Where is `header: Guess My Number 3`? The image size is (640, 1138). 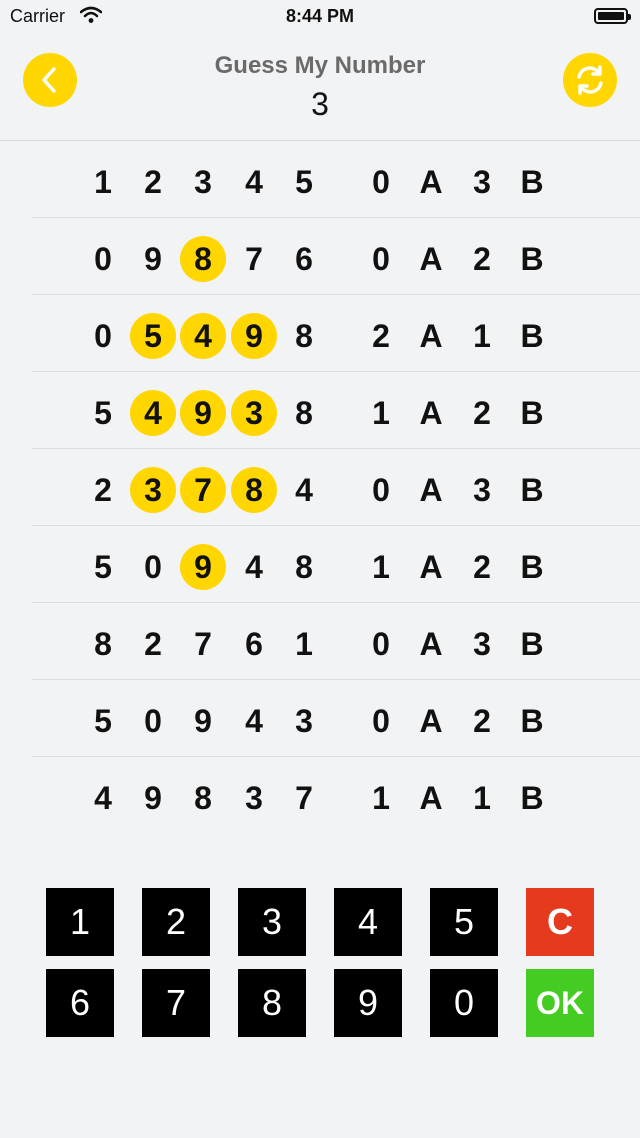
header: Guess My Number 3 is located at coordinates (320, 87).